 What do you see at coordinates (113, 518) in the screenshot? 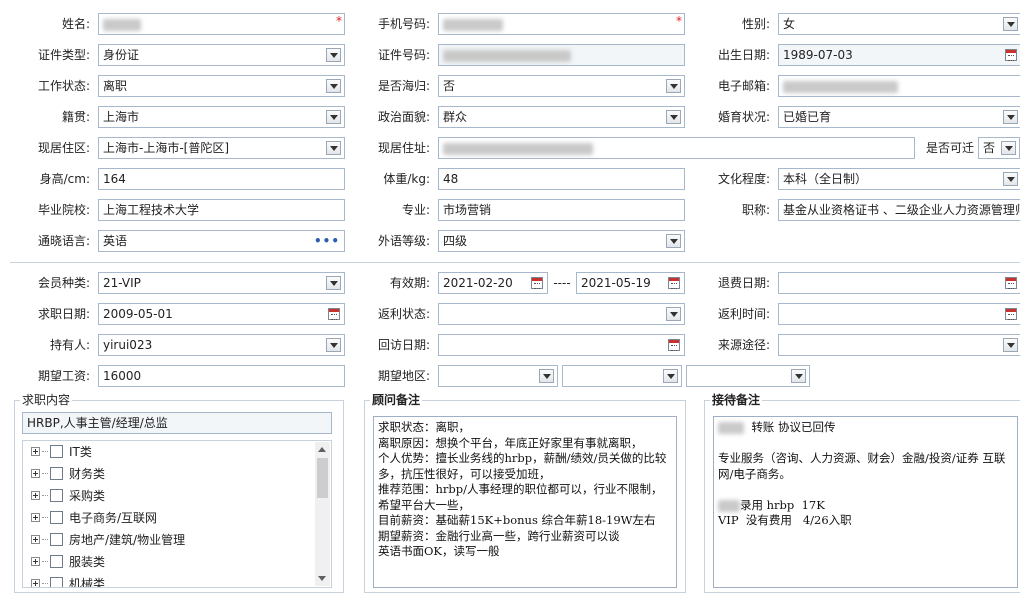
I see `tree-item-label: 电子商务/互联网` at bounding box center [113, 518].